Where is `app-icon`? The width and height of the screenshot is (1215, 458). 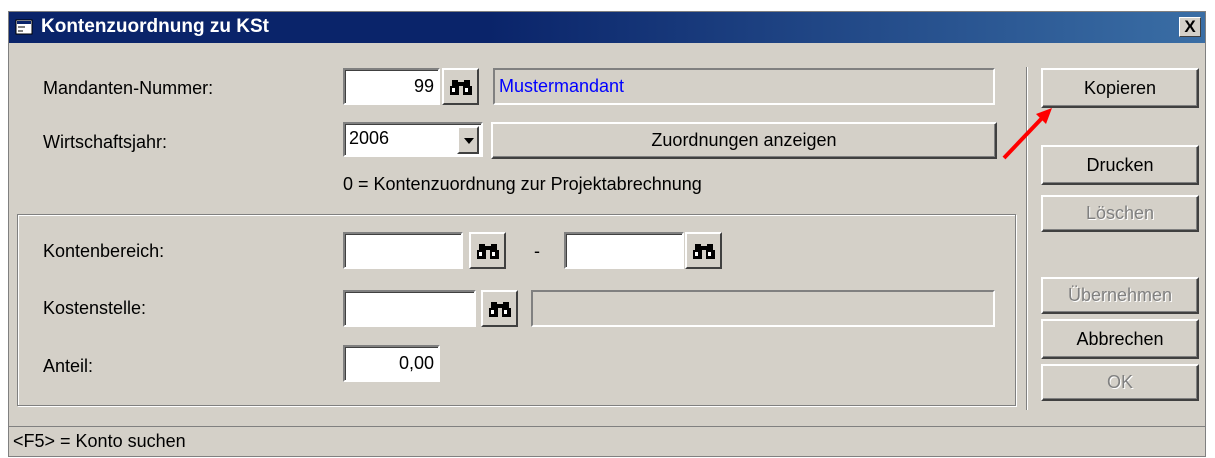
app-icon is located at coordinates (24, 27).